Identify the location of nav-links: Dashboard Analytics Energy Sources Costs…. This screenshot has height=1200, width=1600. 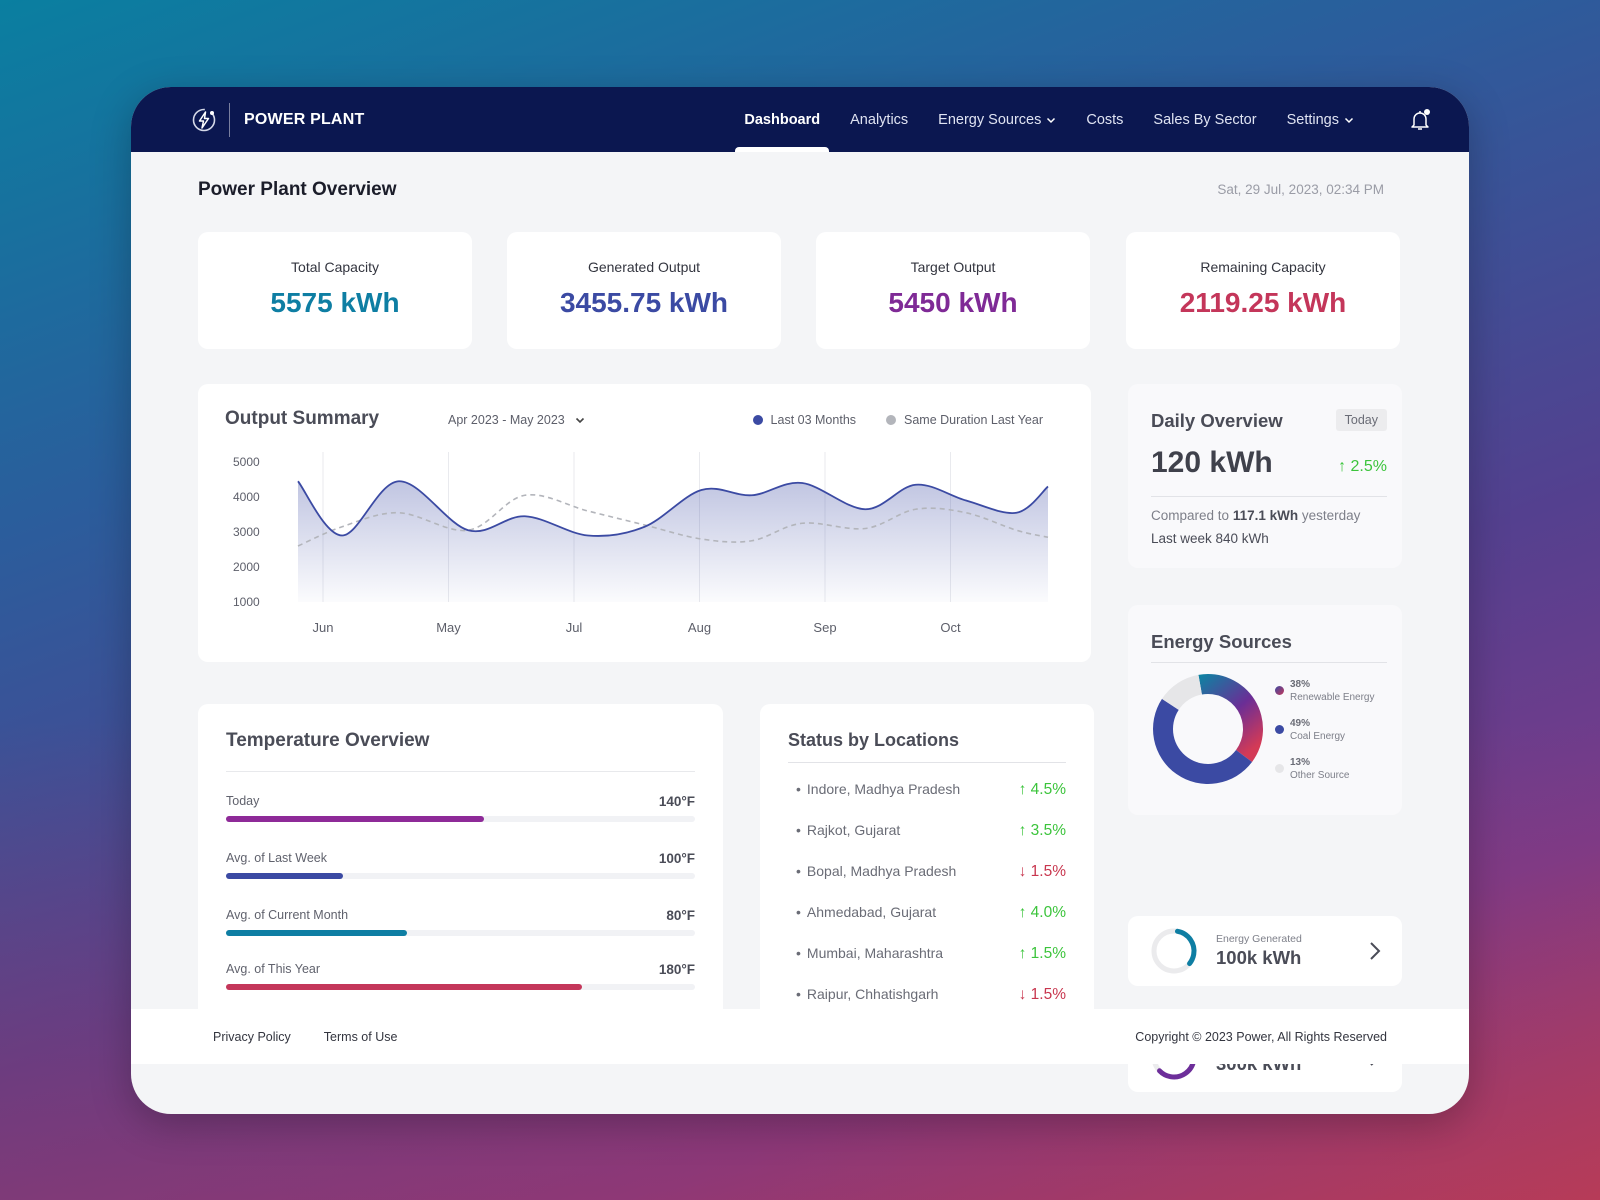
(1081, 119).